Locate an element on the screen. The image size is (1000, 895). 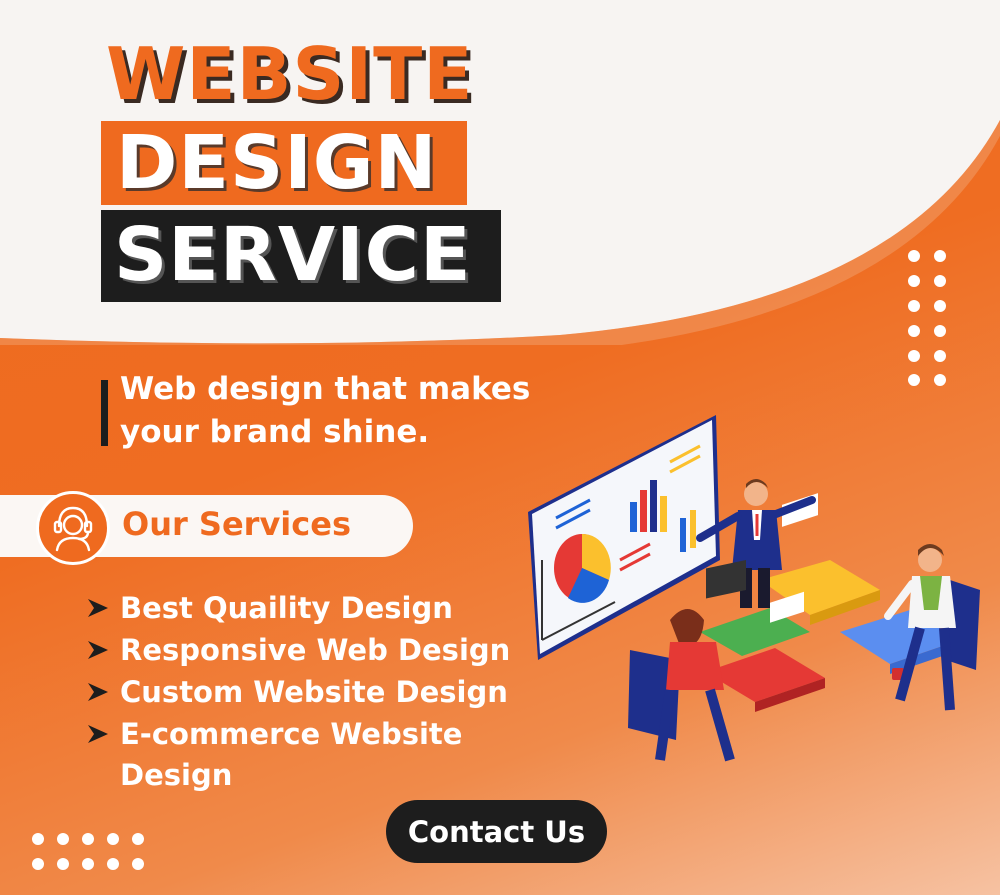
service-item-label: E-commerce Website Design is located at coordinates (291, 755).